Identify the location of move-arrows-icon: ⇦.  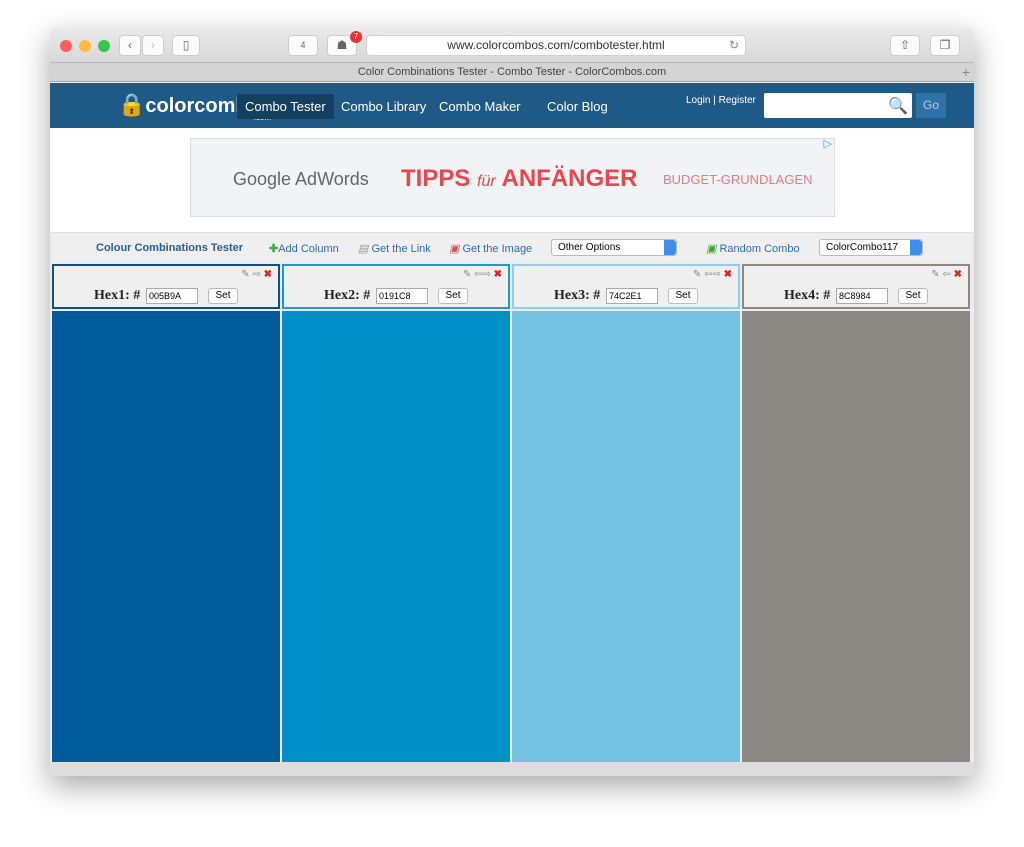
(946, 274).